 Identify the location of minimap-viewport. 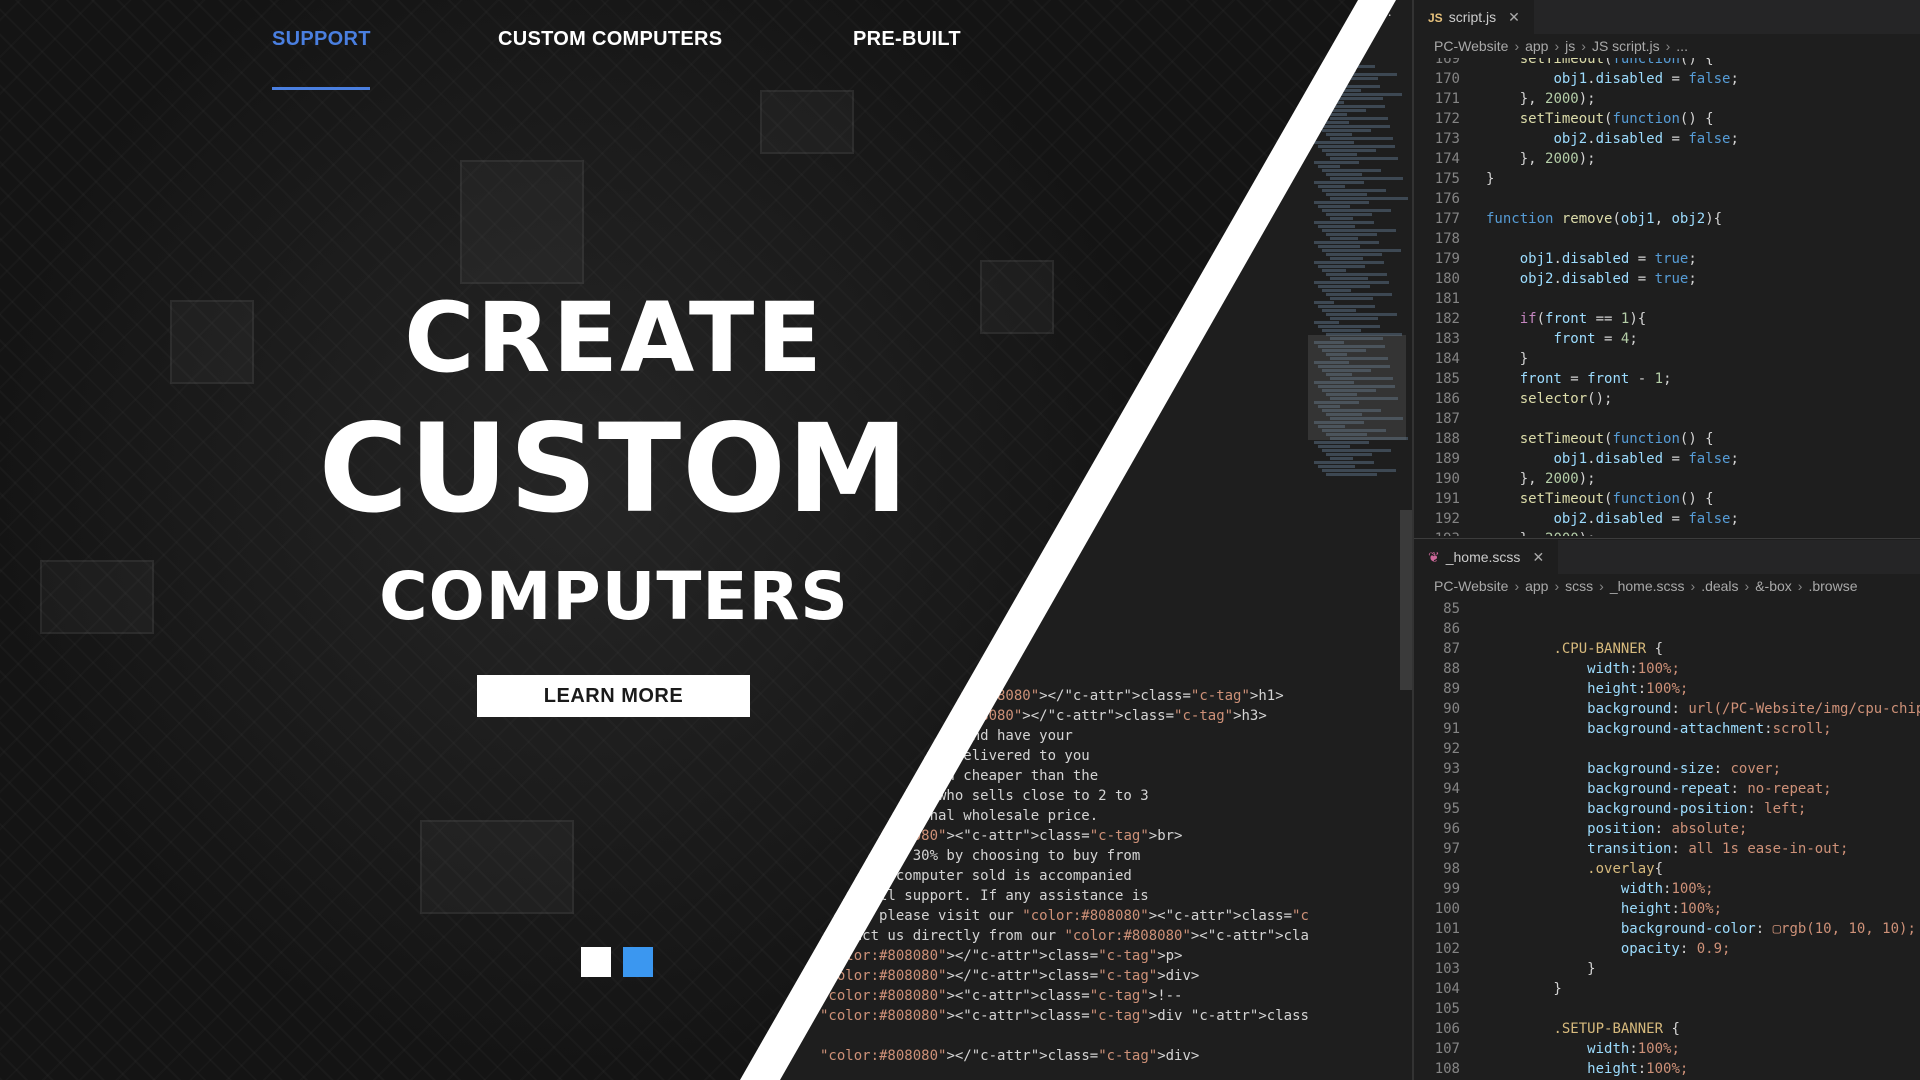
(1357, 387).